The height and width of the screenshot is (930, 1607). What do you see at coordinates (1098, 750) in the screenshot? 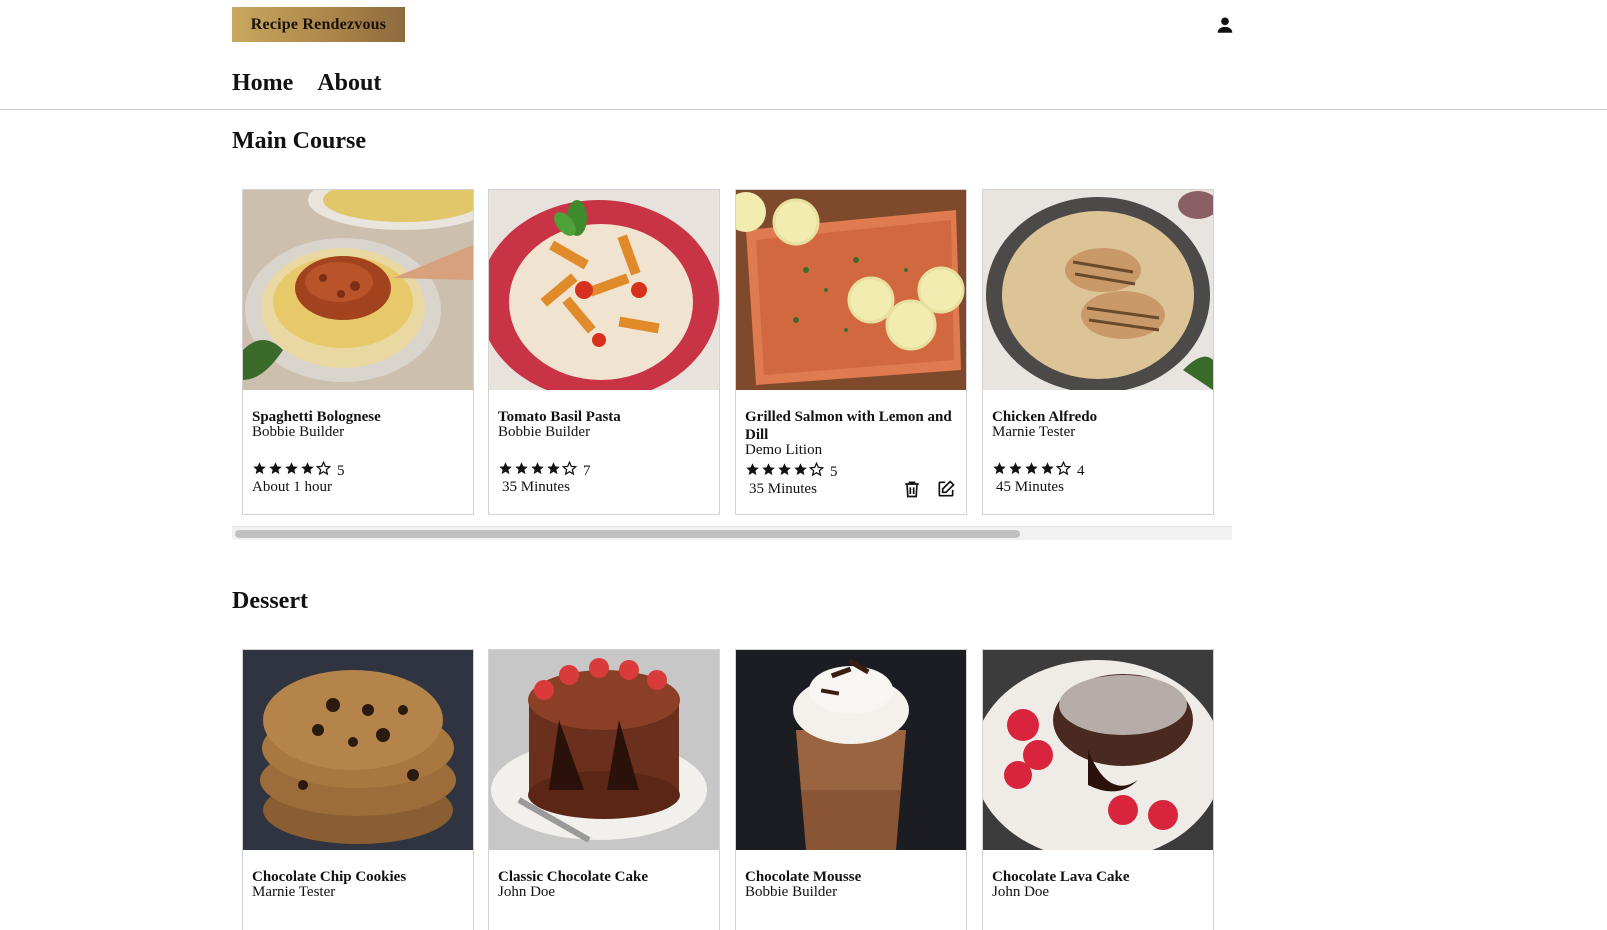
I see `chocolate-lava-cake-image` at bounding box center [1098, 750].